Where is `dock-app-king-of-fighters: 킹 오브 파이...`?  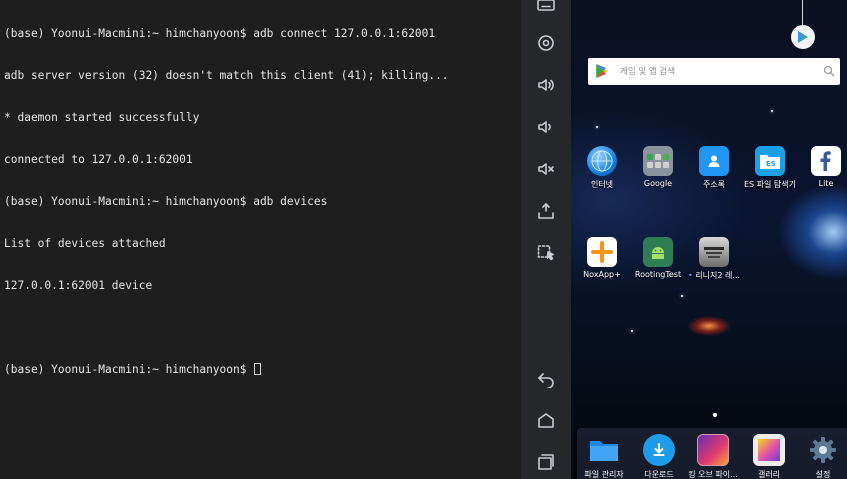
dock-app-king-of-fighters: 킹 오브 파이... is located at coordinates (713, 456).